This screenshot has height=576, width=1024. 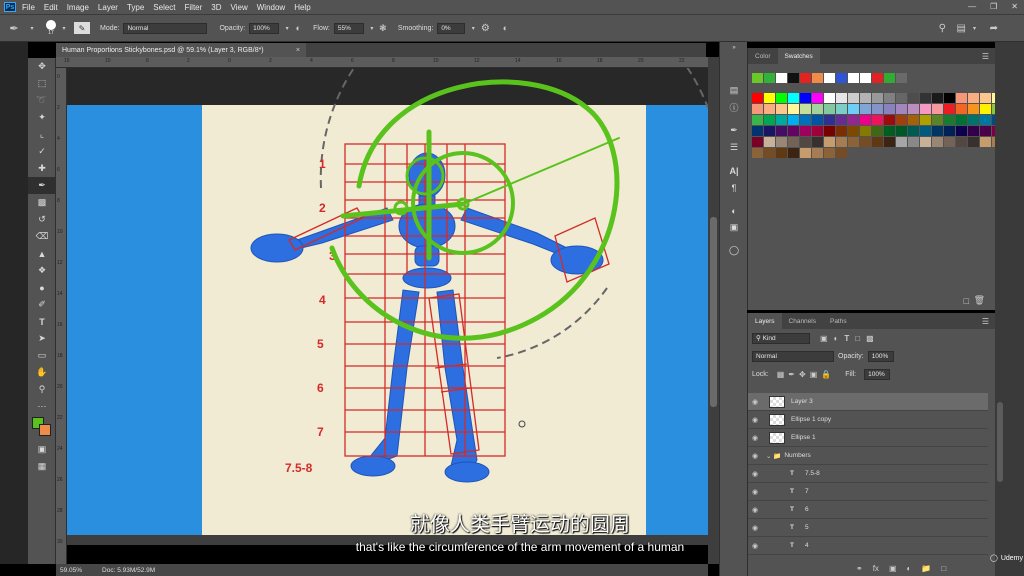 I want to click on pressure-size-icon: ◐, so click(x=505, y=28).